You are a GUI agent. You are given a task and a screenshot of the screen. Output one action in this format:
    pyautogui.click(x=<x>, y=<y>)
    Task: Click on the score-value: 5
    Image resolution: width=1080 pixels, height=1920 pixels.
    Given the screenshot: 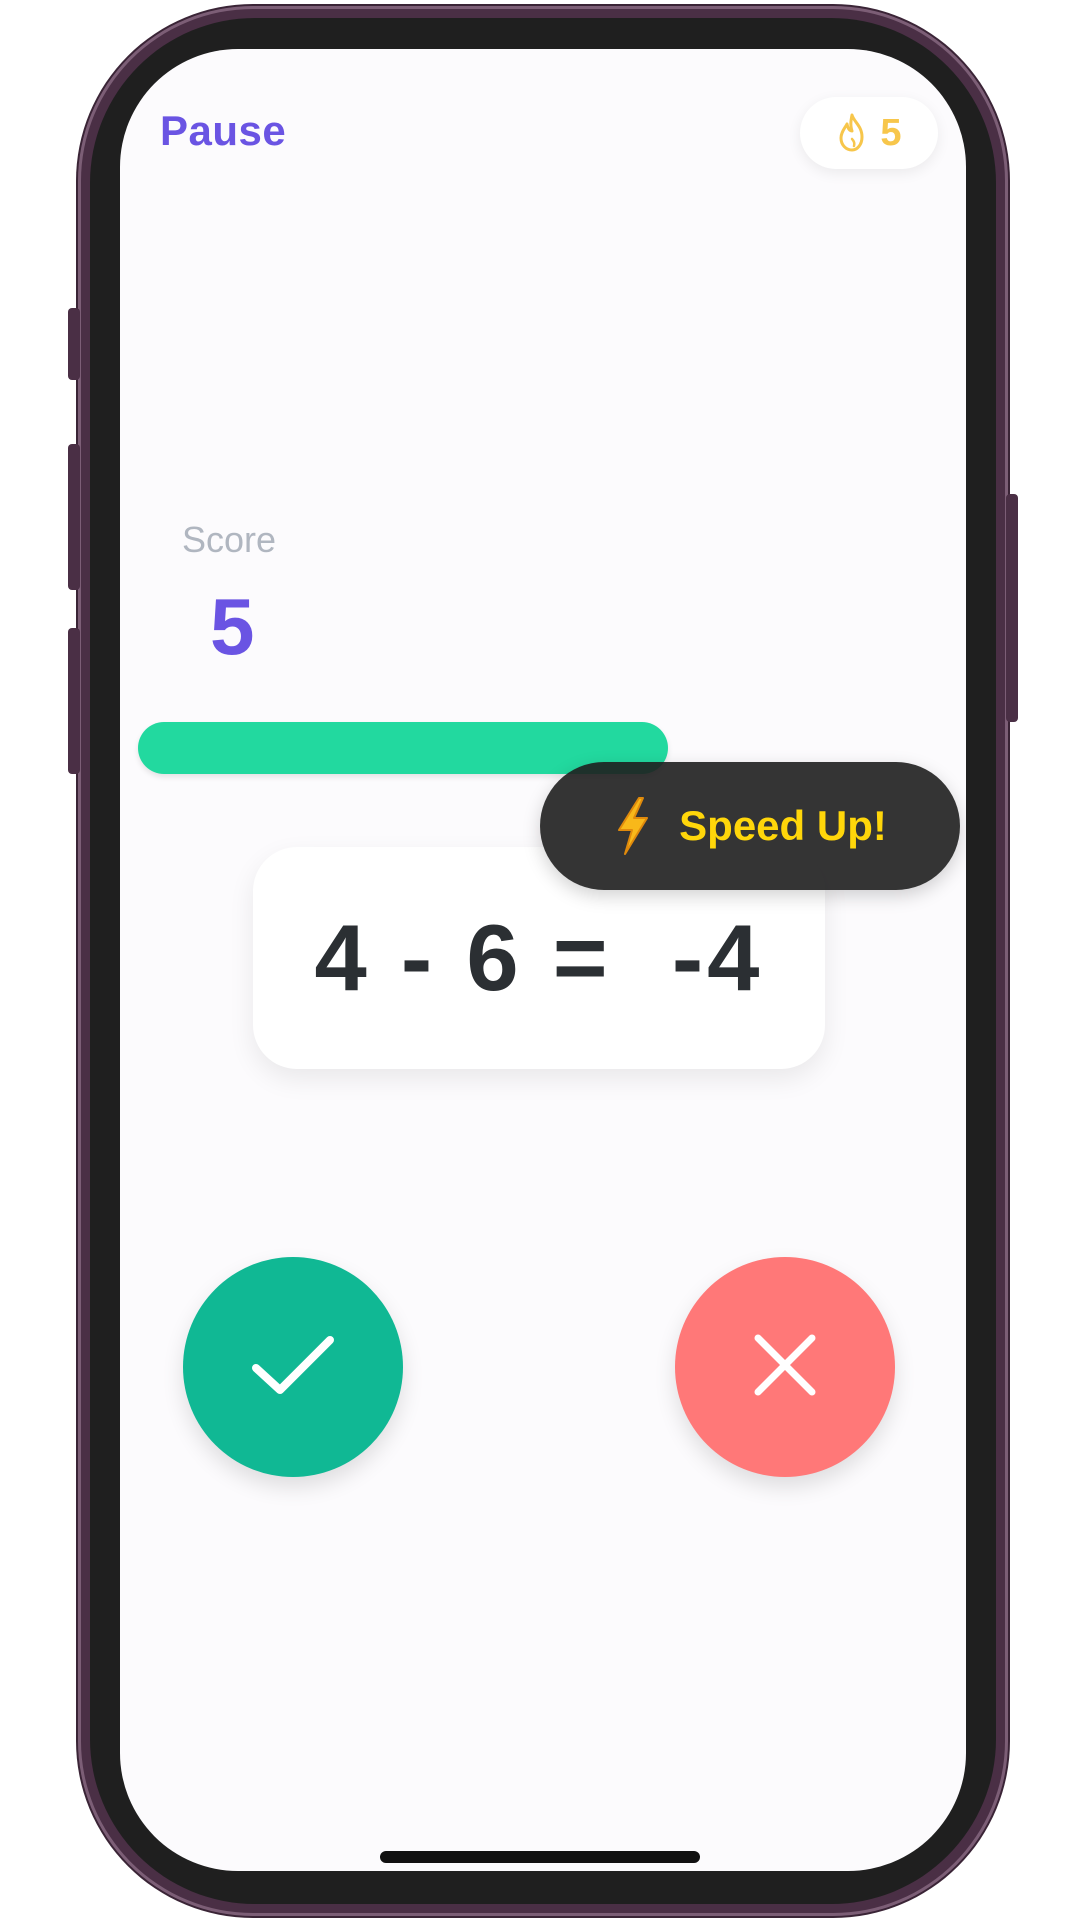 What is the action you would take?
    pyautogui.click(x=232, y=626)
    